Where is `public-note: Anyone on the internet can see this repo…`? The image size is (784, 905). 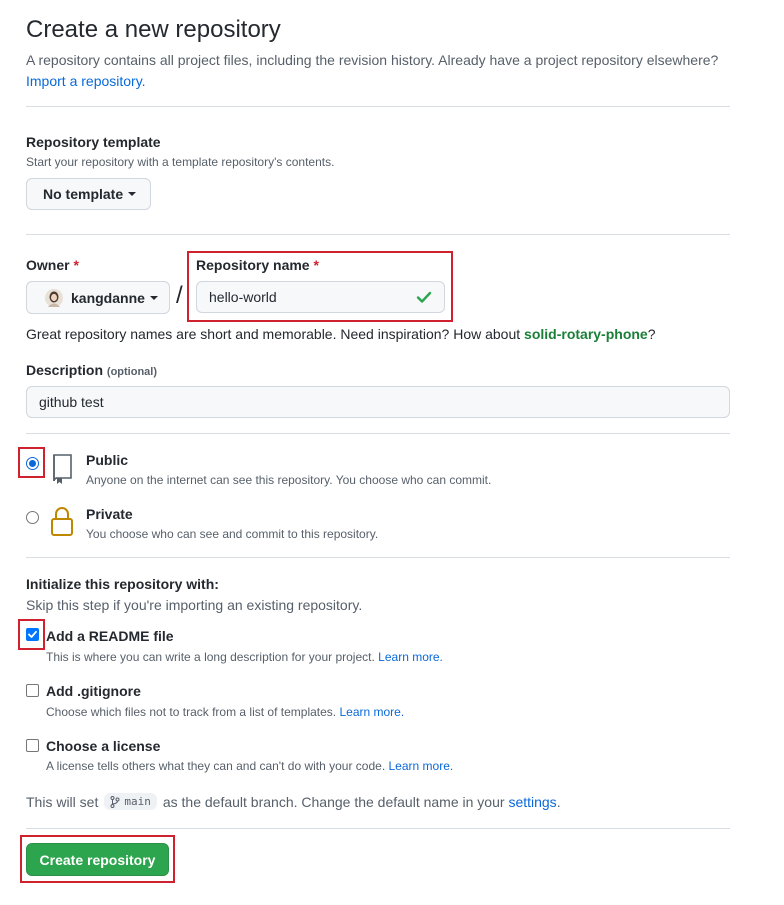
public-note: Anyone on the internet can see this repo… is located at coordinates (289, 480).